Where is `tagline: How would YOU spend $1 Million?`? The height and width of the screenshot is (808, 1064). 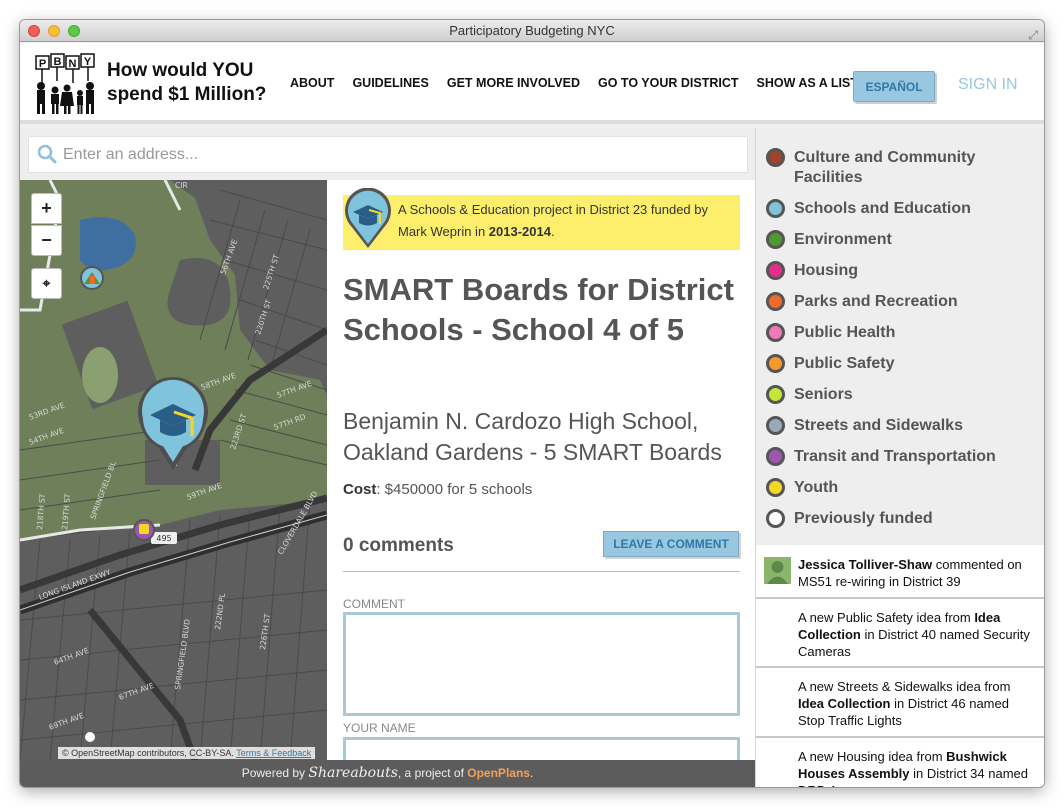
tagline: How would YOU spend $1 Million? is located at coordinates (197, 83).